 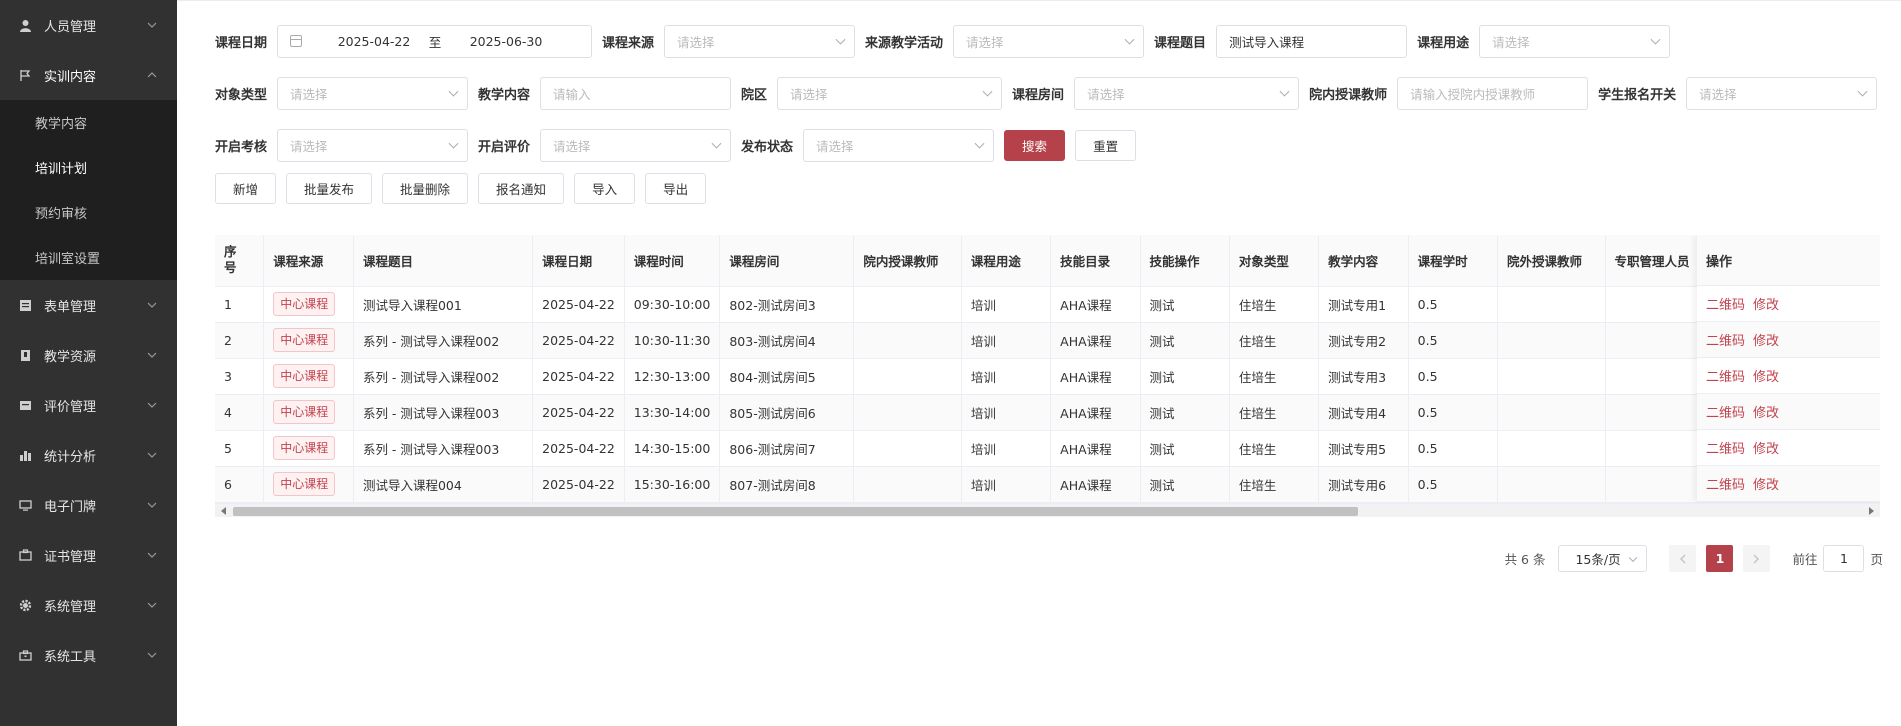 I want to click on table-cell-no: 5, so click(x=240, y=448).